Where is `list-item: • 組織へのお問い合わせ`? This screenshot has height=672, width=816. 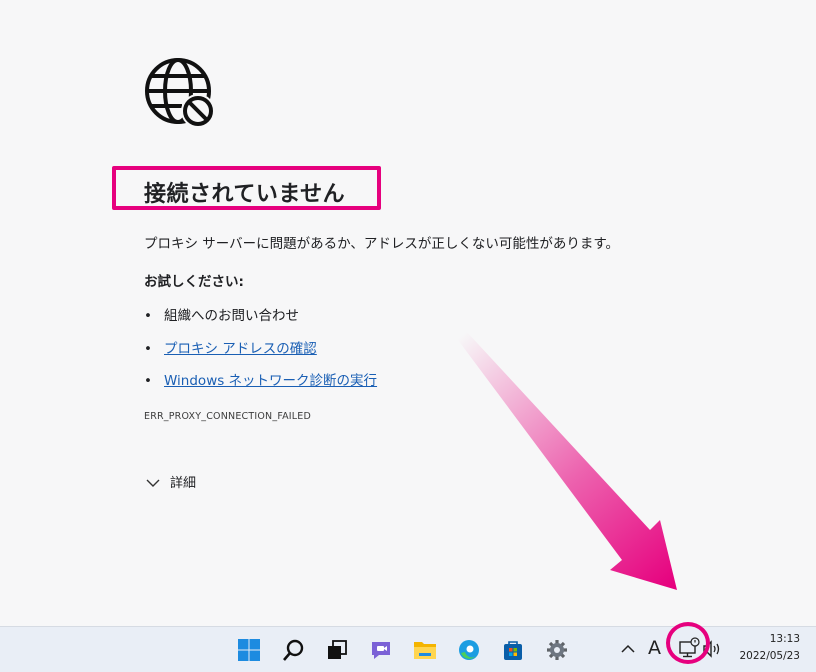
list-item: • 組織へのお問い合わせ is located at coordinates (221, 314).